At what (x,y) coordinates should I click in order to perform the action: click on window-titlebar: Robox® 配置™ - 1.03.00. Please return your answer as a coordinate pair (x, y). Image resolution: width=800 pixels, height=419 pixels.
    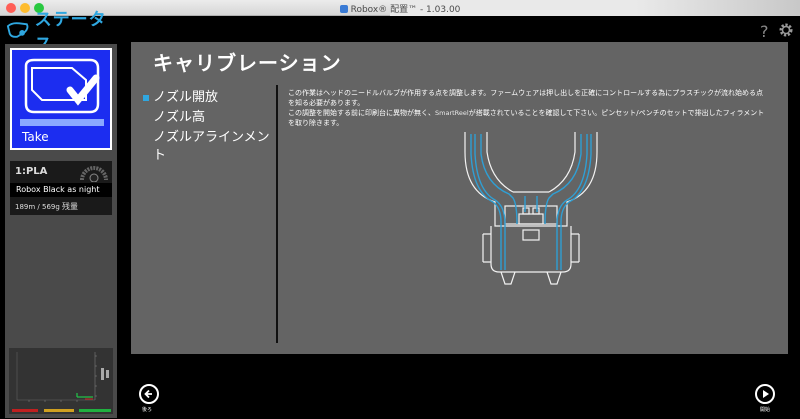
    Looking at the image, I should click on (400, 8).